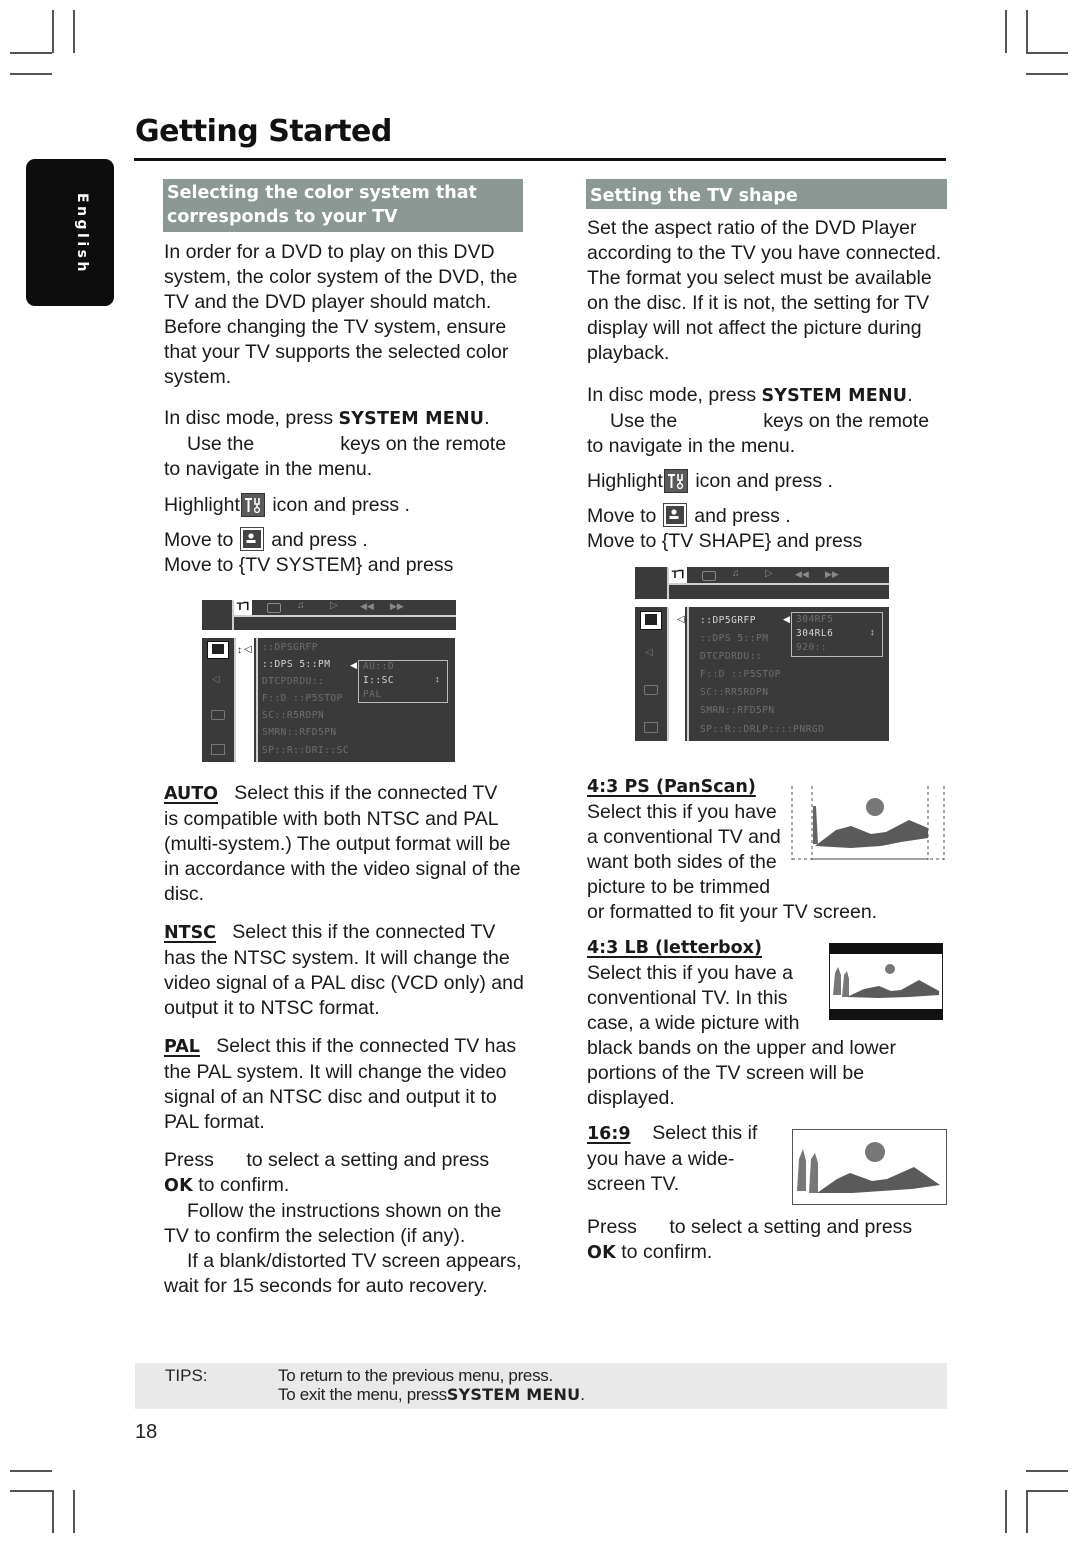  I want to click on section-heading-tv-shape: Setting the TV shape, so click(766, 194).